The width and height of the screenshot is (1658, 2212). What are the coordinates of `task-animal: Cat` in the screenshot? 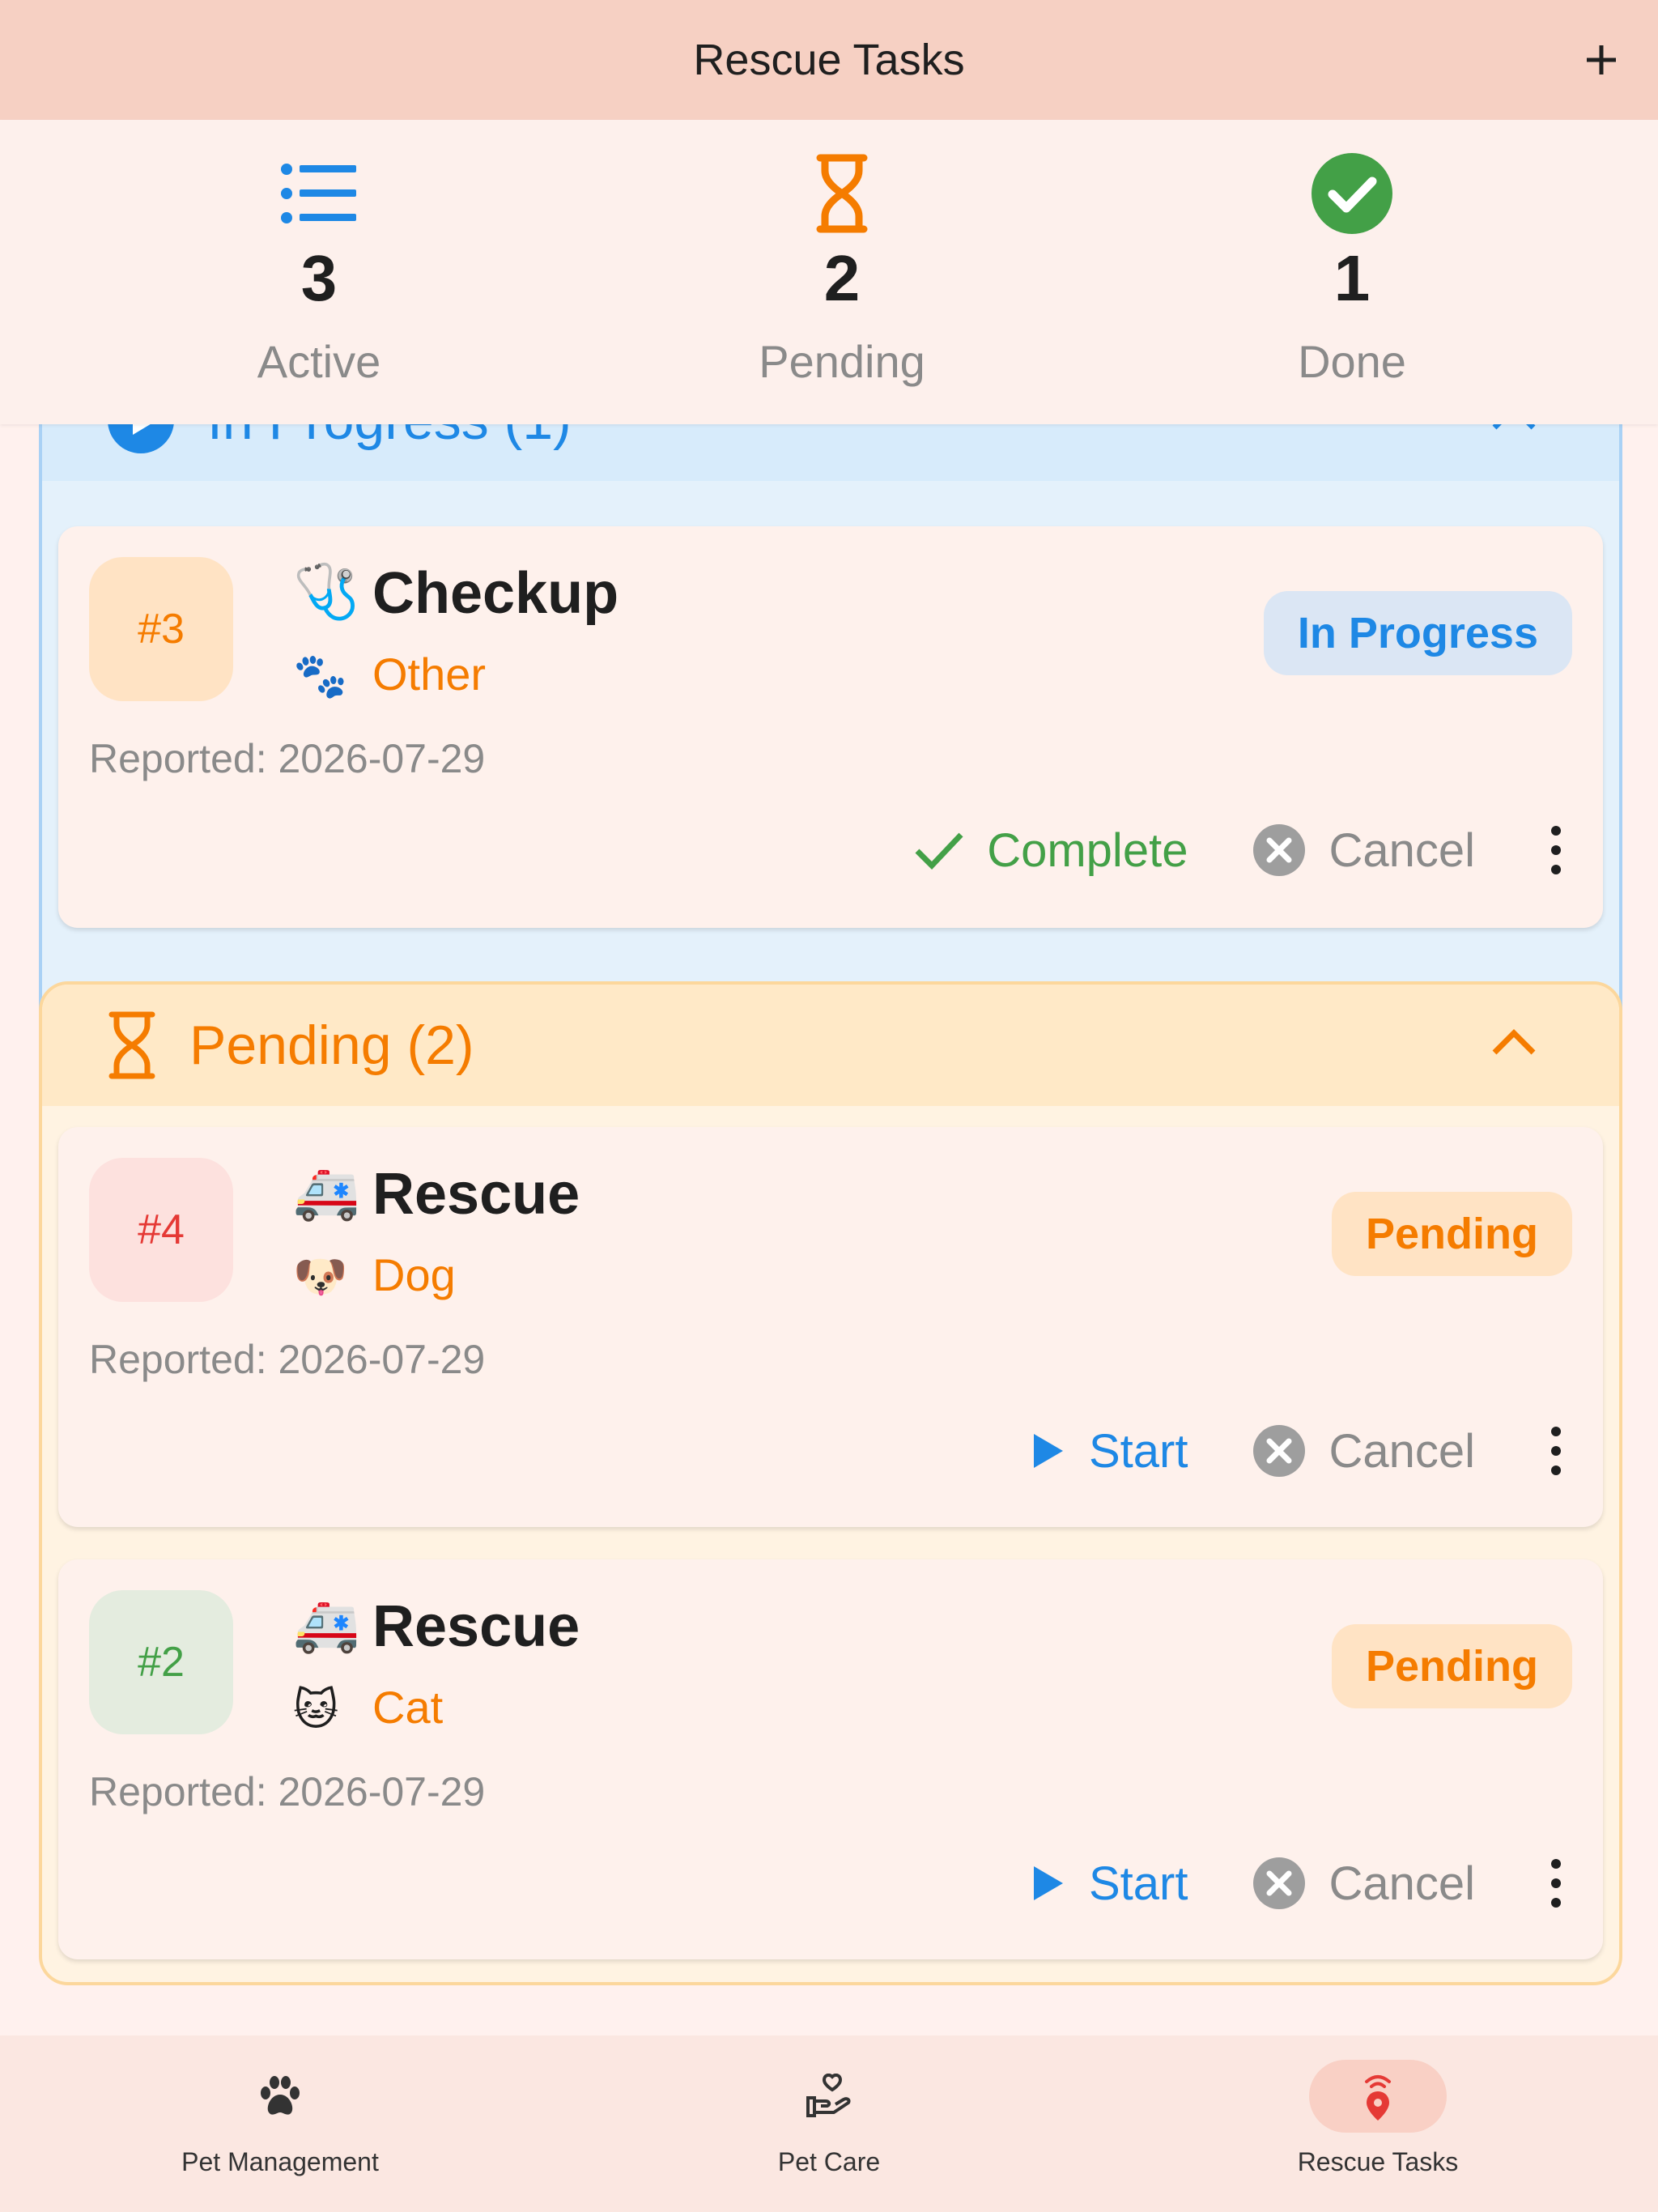 It's located at (408, 1708).